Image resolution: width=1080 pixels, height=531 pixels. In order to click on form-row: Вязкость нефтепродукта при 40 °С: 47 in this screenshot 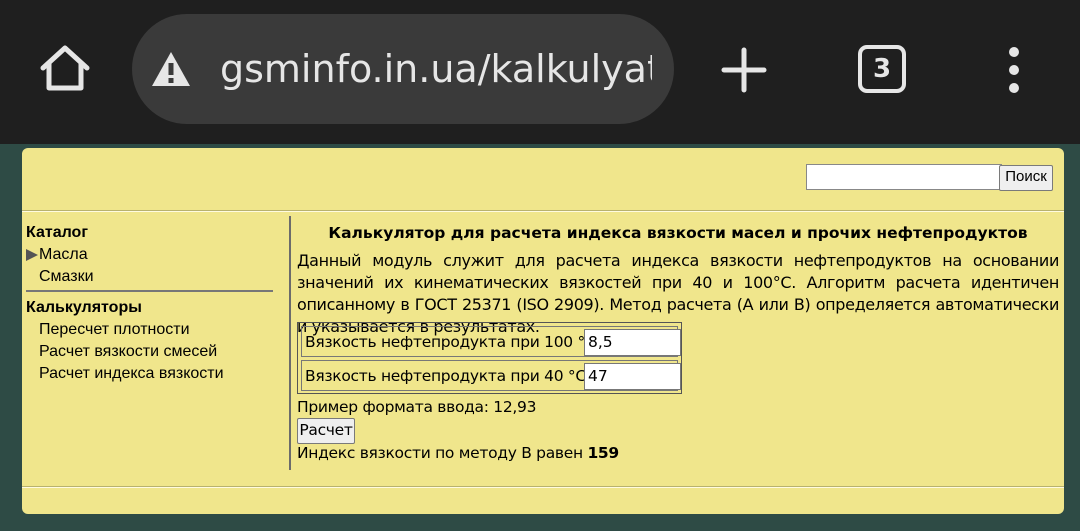, I will do `click(491, 375)`.